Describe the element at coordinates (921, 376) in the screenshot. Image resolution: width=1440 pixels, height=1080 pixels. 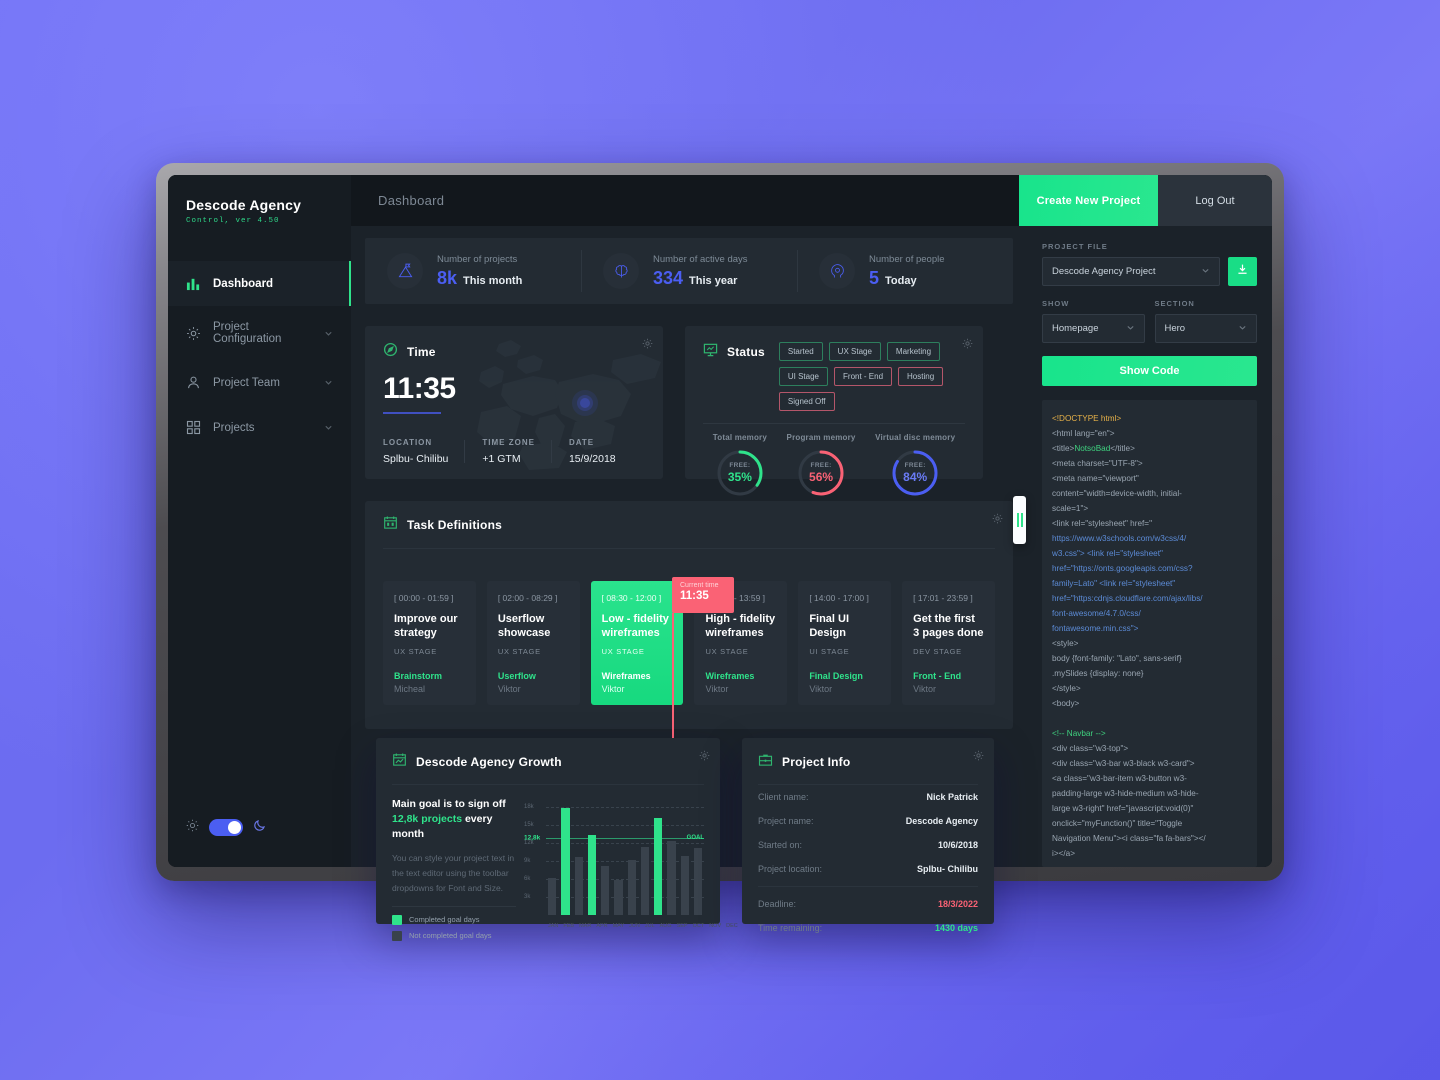
I see `status-badge: Hosting` at that location.